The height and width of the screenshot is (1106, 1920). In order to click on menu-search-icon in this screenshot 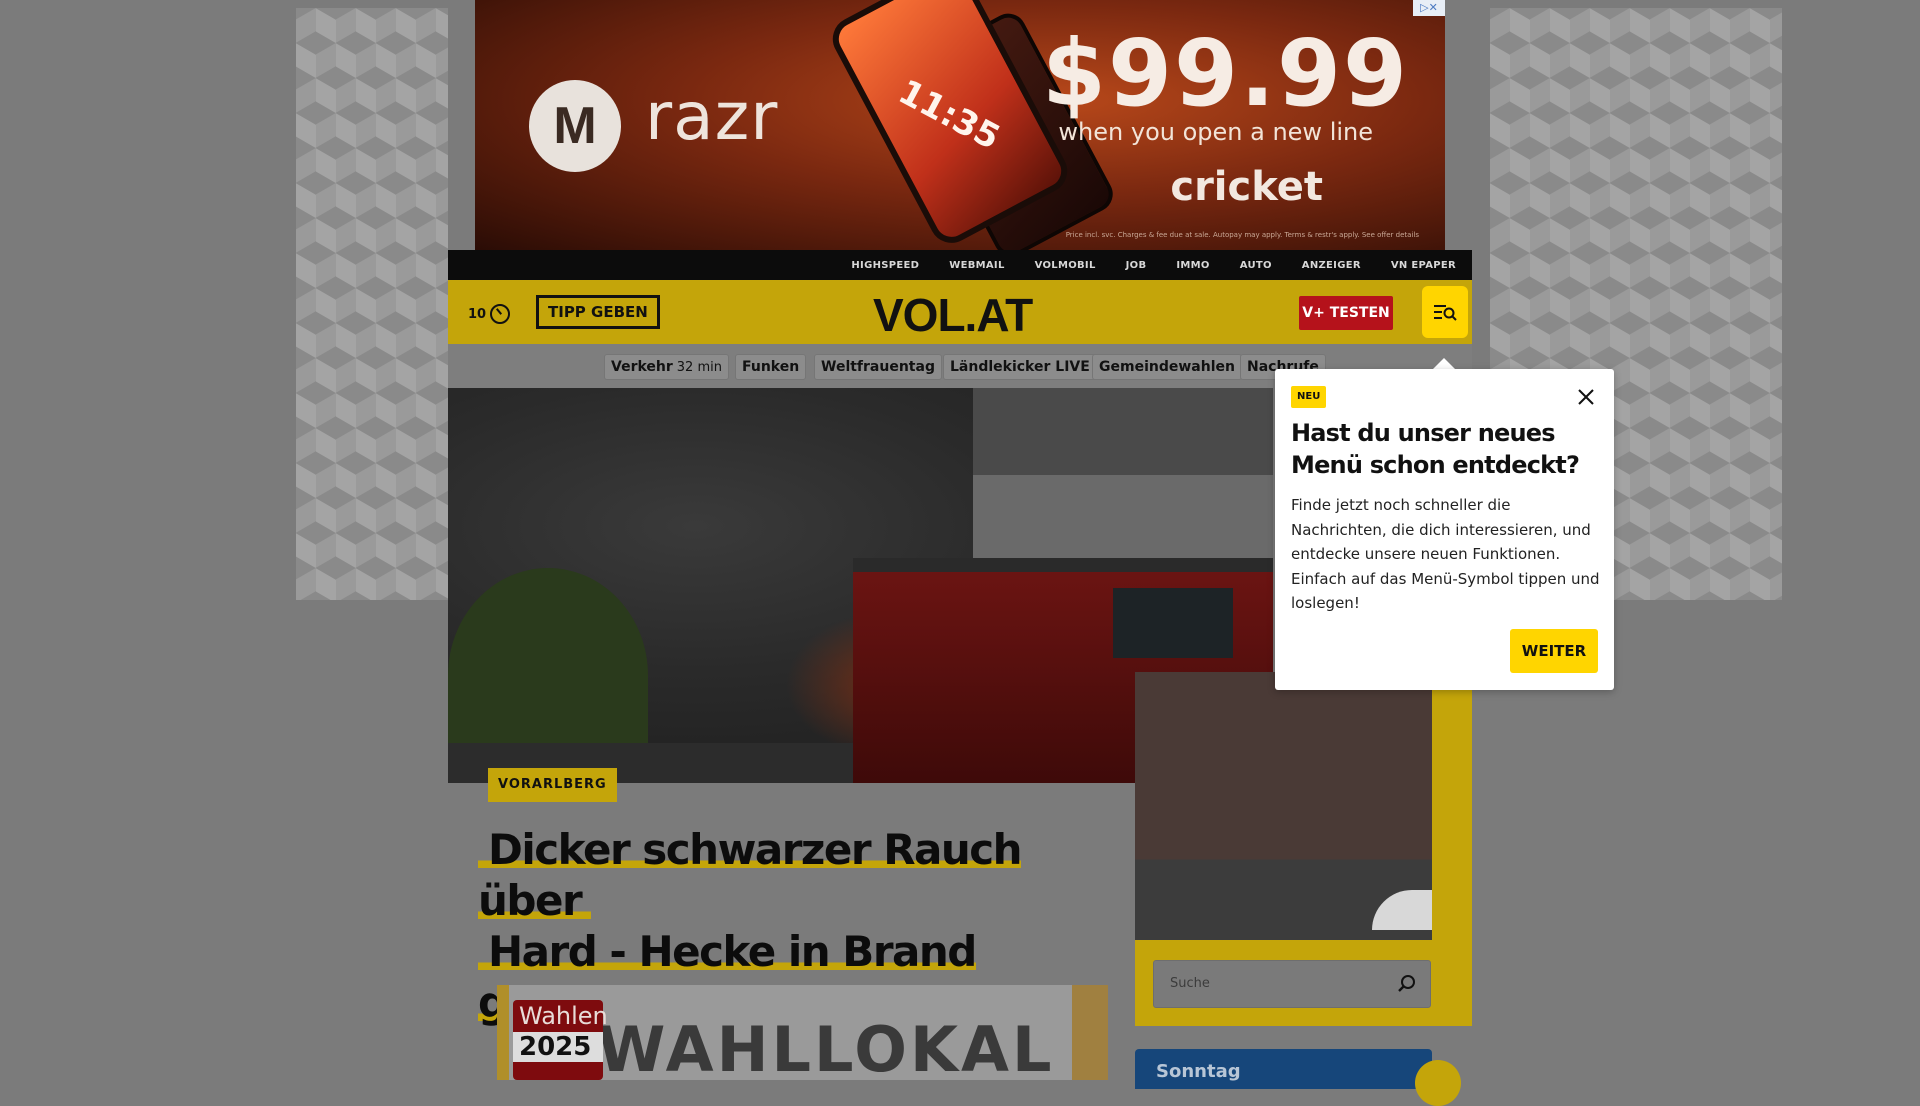, I will do `click(1445, 313)`.